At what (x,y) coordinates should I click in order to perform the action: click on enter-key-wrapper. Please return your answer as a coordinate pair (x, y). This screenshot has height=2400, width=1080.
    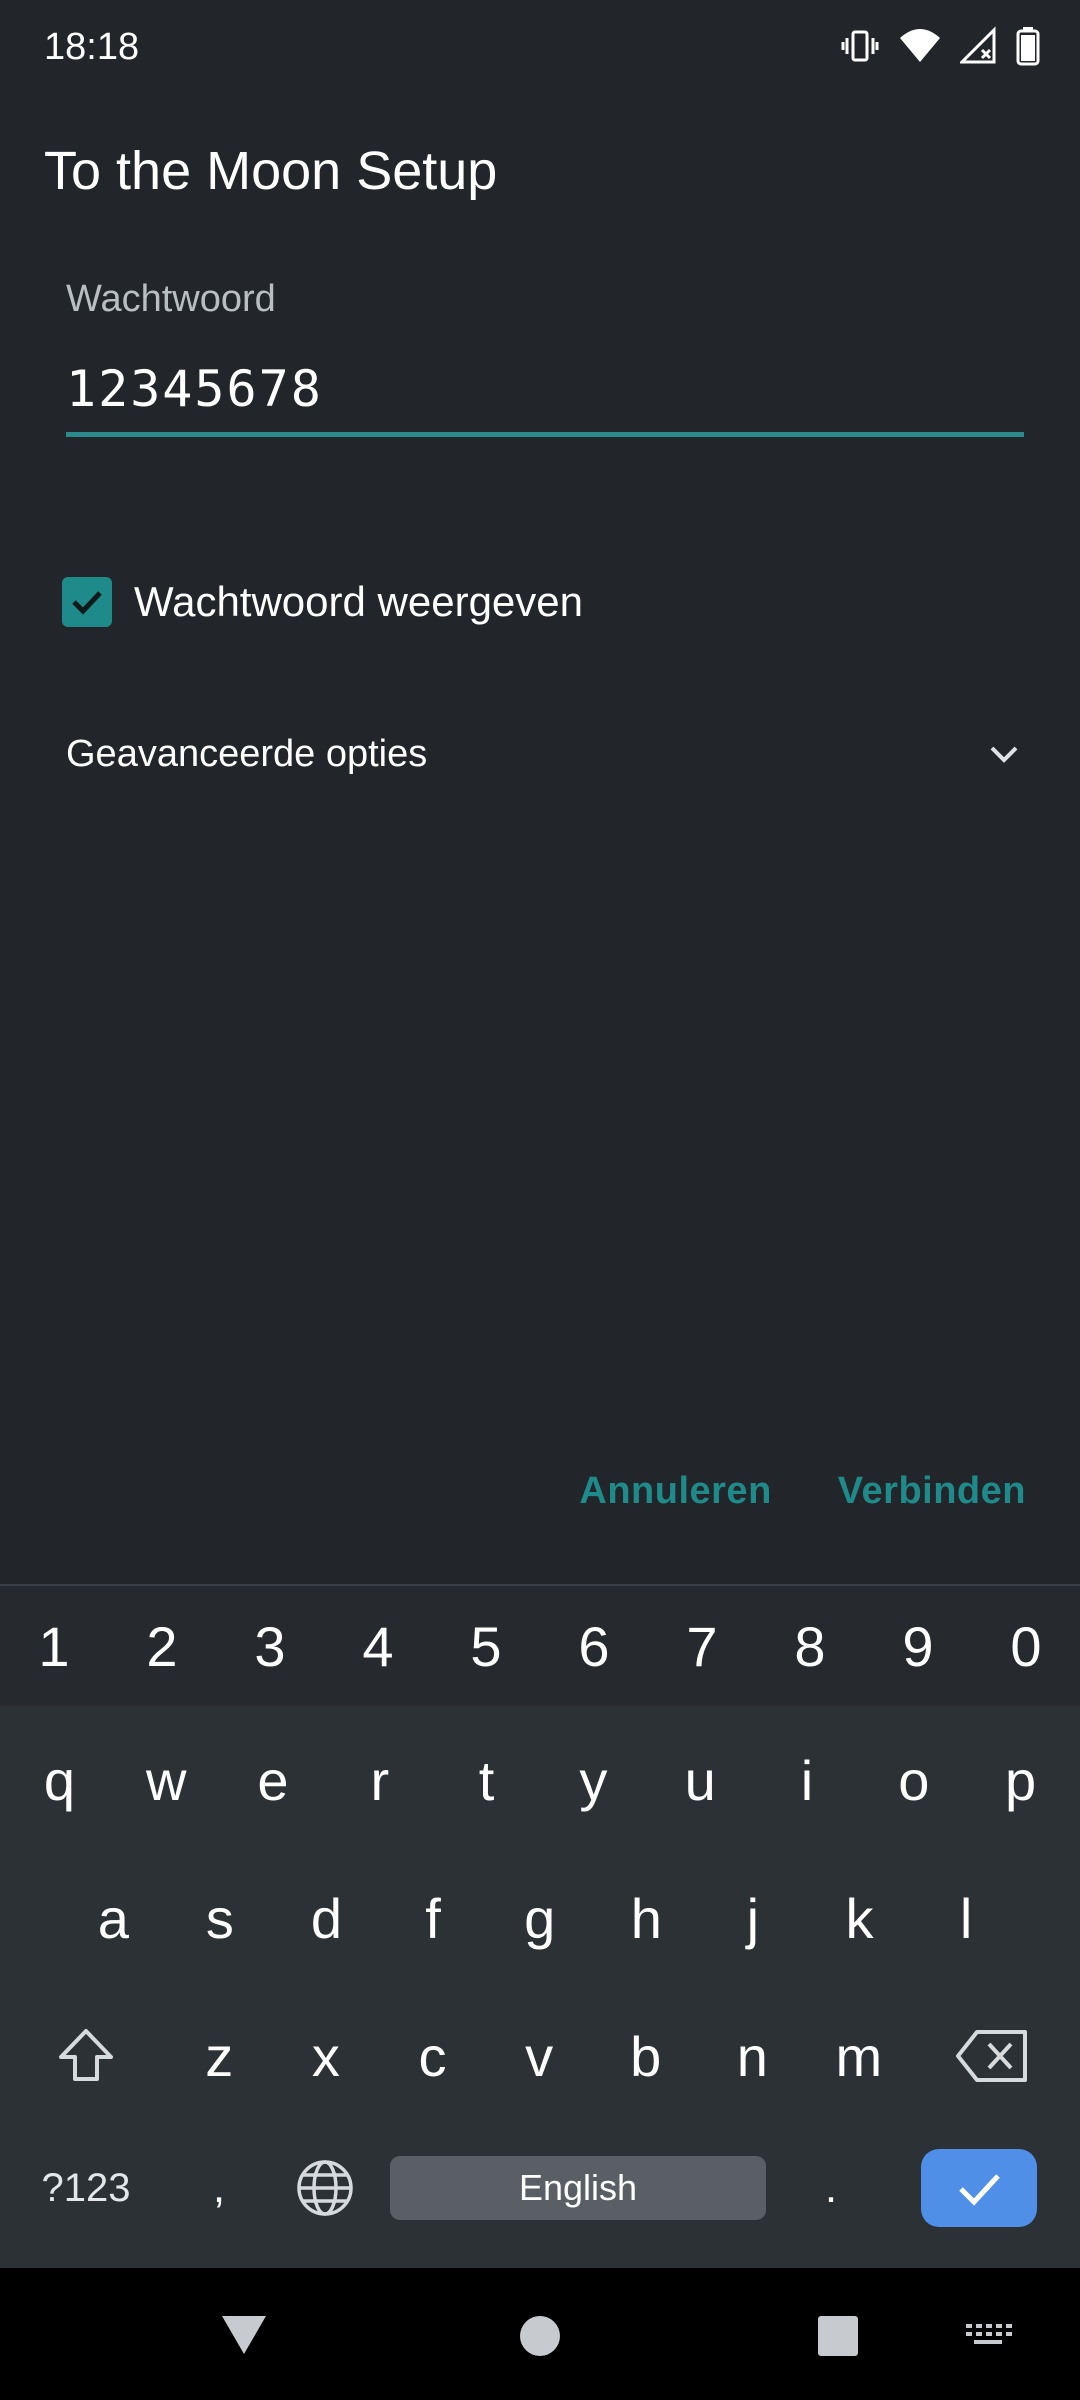
    Looking at the image, I should click on (979, 2188).